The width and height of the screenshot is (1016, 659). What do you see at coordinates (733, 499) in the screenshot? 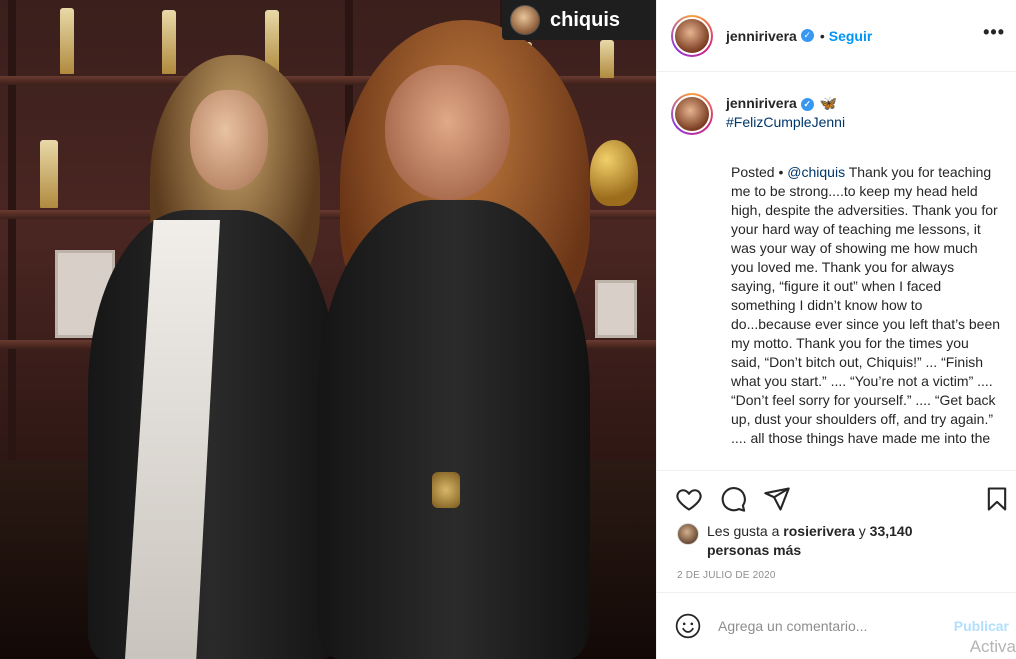
I see `comment-icon` at bounding box center [733, 499].